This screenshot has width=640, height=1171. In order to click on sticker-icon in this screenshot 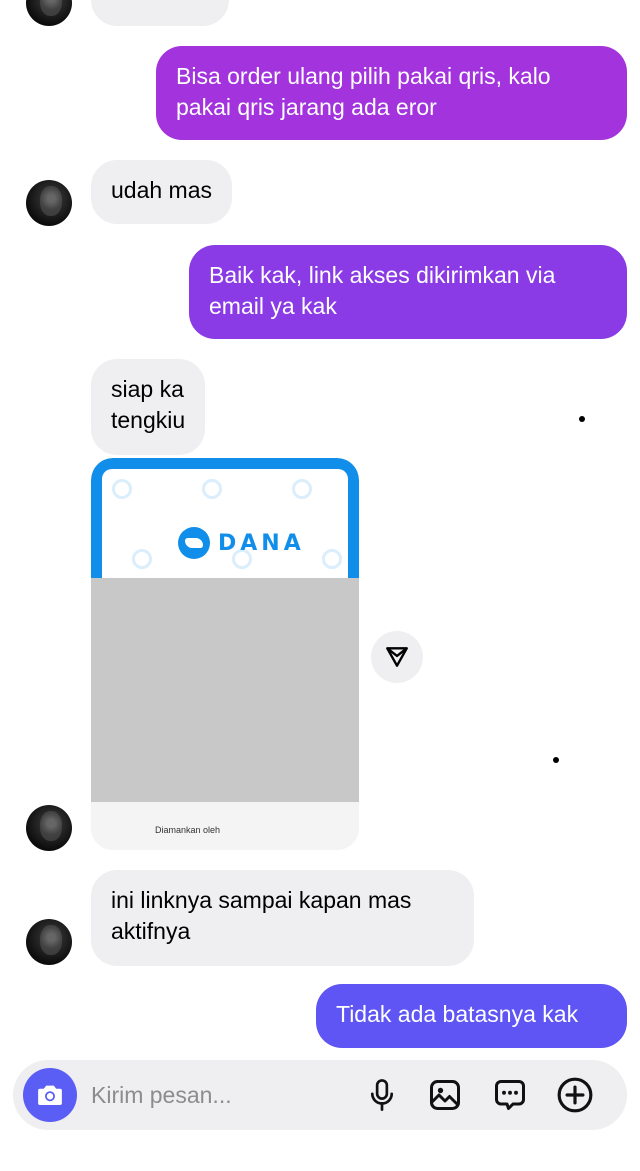, I will do `click(510, 1095)`.